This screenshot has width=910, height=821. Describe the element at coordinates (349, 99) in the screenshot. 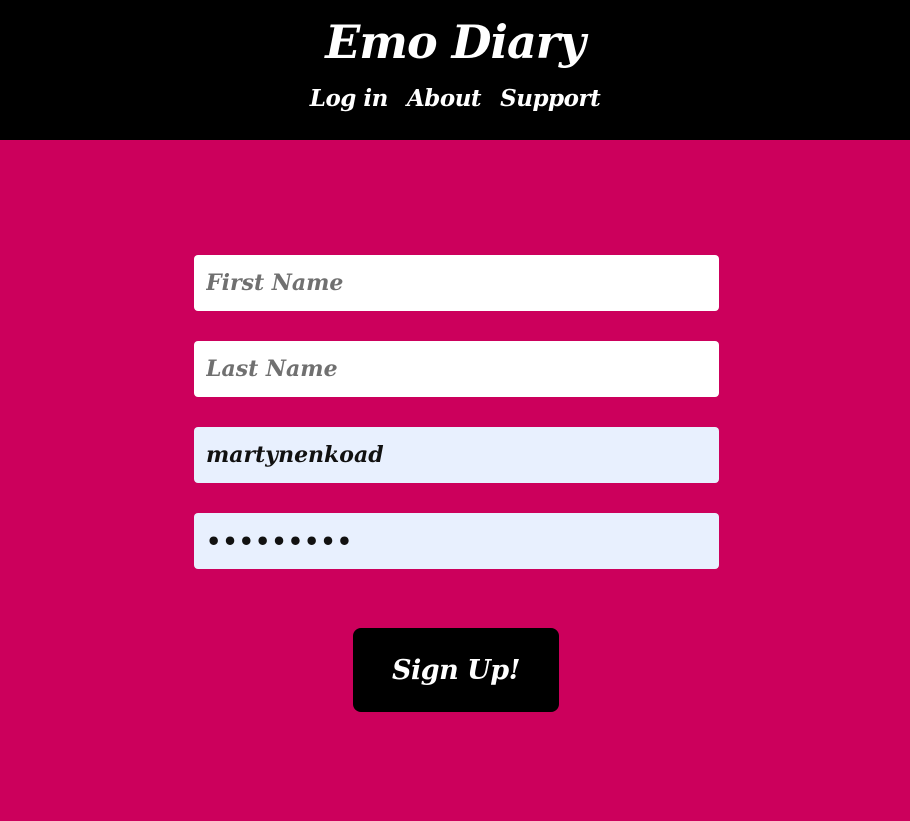

I see `nav-link-login: Log in` at that location.